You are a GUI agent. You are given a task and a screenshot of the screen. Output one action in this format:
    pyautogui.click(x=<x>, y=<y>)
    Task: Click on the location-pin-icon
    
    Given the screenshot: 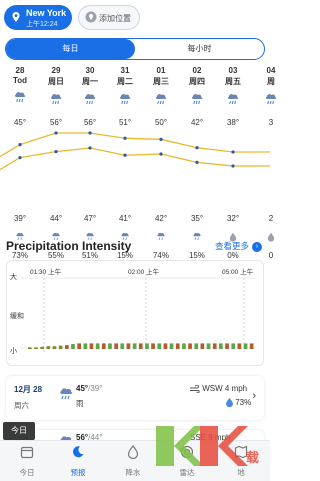 What is the action you would take?
    pyautogui.click(x=16, y=17)
    